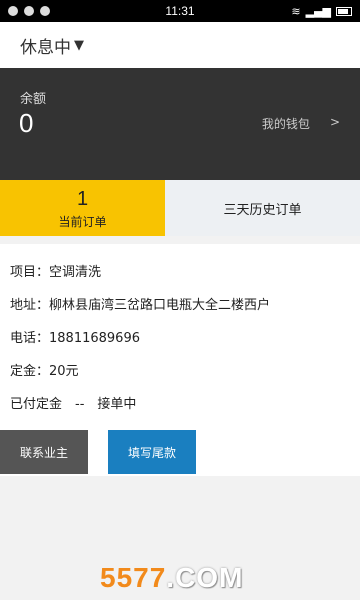 The width and height of the screenshot is (360, 600). Describe the element at coordinates (44, 452) in the screenshot. I see `contact-owner-button: 联系业主` at that location.